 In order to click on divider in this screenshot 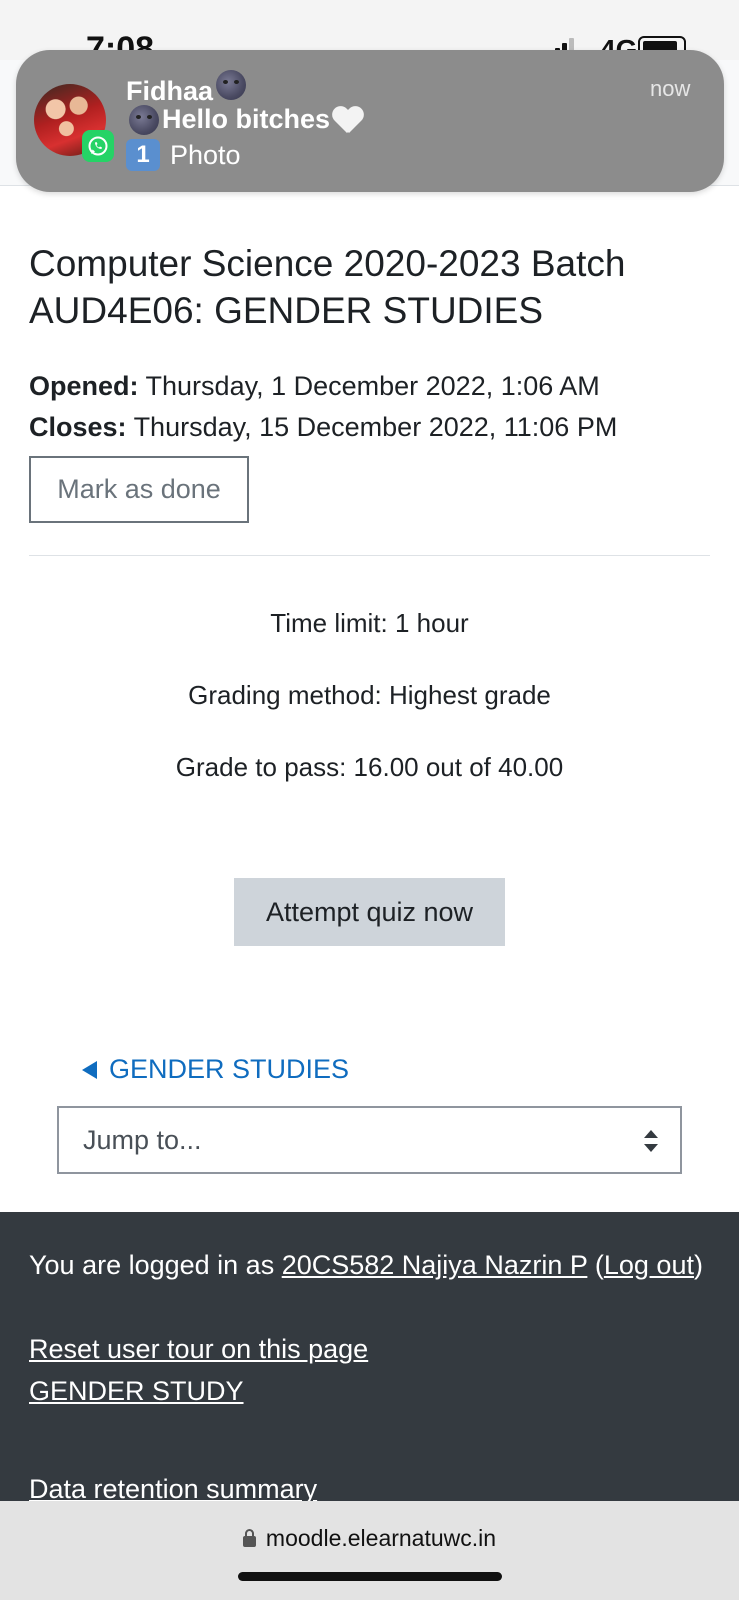, I will do `click(369, 555)`.